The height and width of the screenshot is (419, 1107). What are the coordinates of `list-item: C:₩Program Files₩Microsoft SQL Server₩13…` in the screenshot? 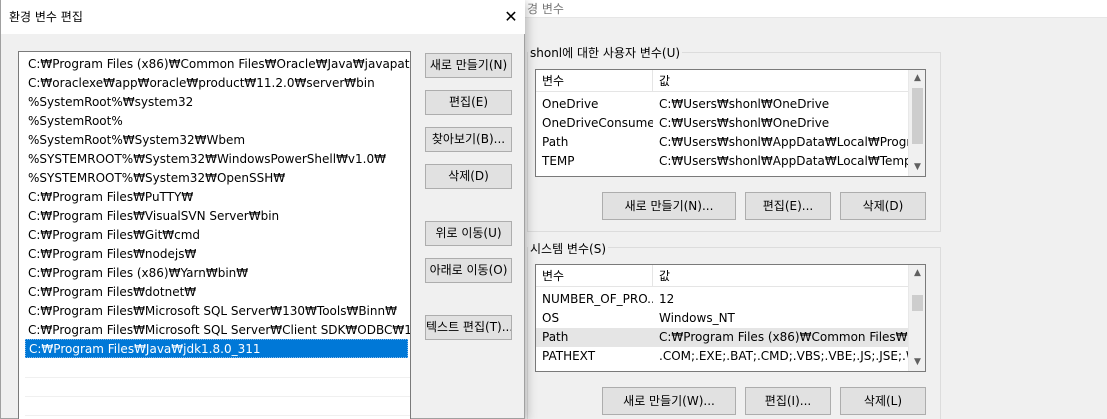 It's located at (217, 311).